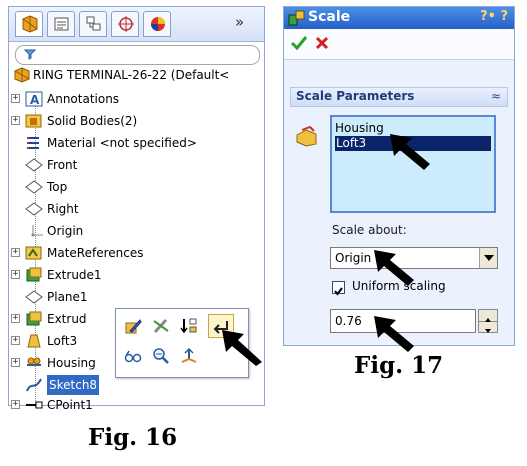 The width and height of the screenshot is (527, 466). What do you see at coordinates (65, 231) in the screenshot?
I see `tree-item-label: Origin` at bounding box center [65, 231].